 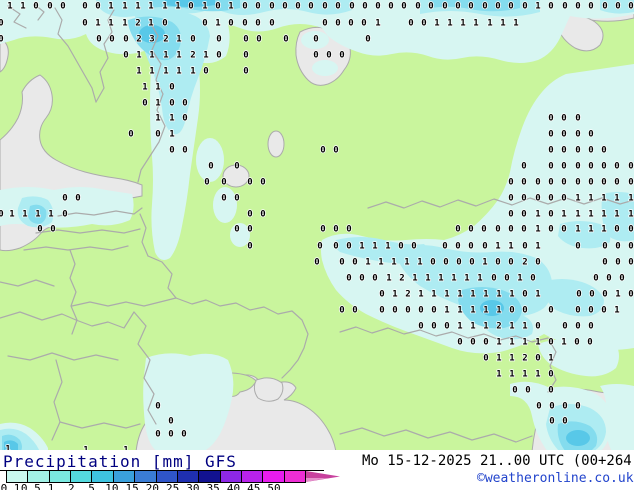 What do you see at coordinates (268, 389) in the screenshot?
I see `sea-azov` at bounding box center [268, 389].